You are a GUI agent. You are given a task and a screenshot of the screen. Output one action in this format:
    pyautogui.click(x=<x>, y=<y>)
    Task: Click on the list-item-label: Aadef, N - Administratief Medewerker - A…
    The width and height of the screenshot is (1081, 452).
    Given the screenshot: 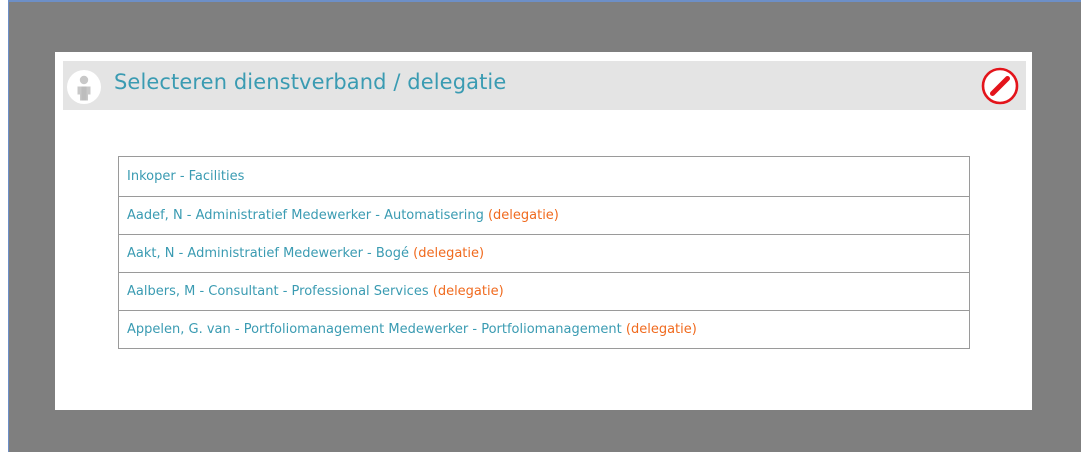 What is the action you would take?
    pyautogui.click(x=307, y=215)
    